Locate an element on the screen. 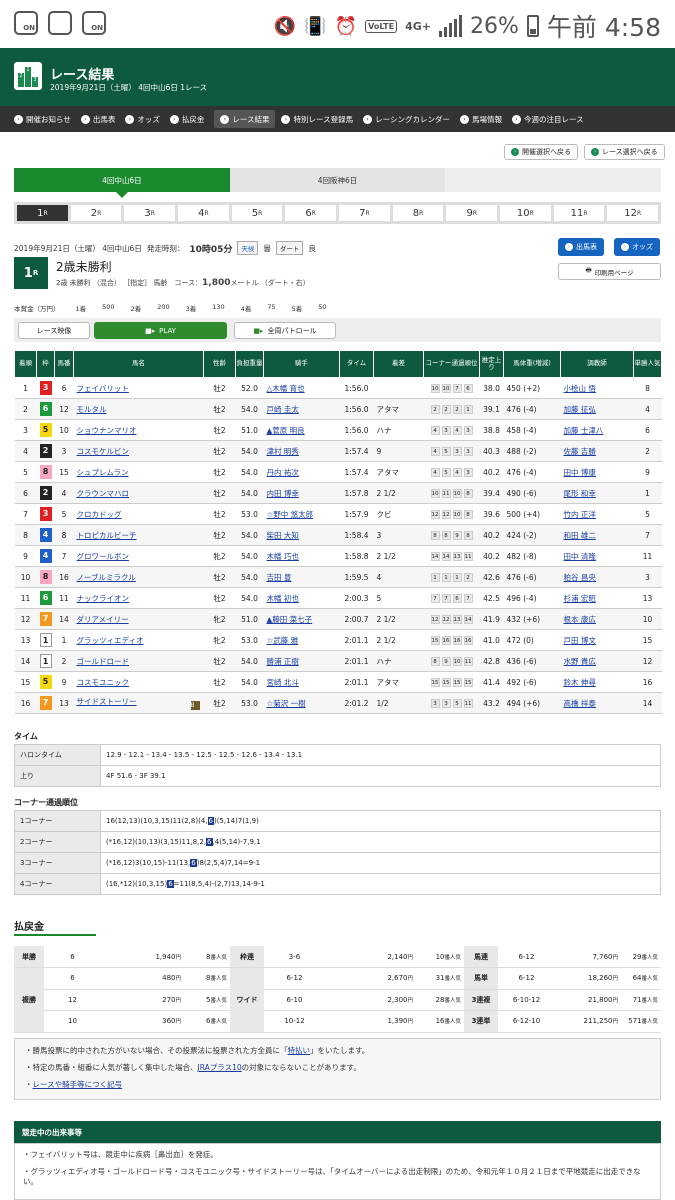 The image size is (675, 1200). corner-position: 12 is located at coordinates (435, 514).